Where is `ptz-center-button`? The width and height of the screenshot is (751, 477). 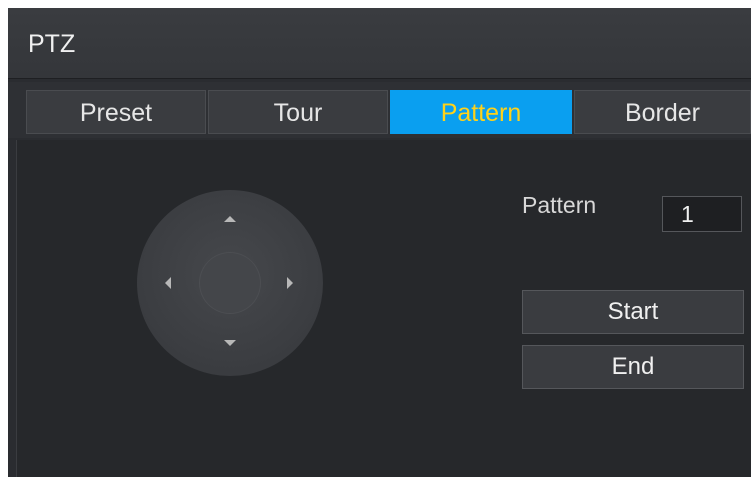 ptz-center-button is located at coordinates (230, 283).